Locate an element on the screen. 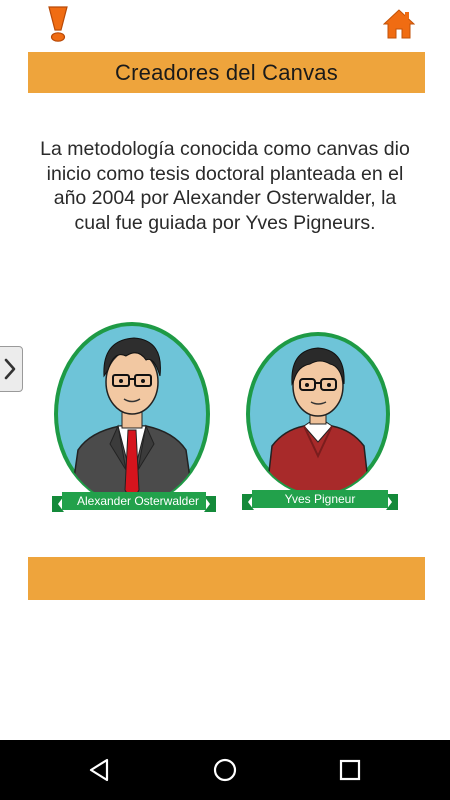  creator-name-pigneur: Yves Pigneur is located at coordinates (320, 499).